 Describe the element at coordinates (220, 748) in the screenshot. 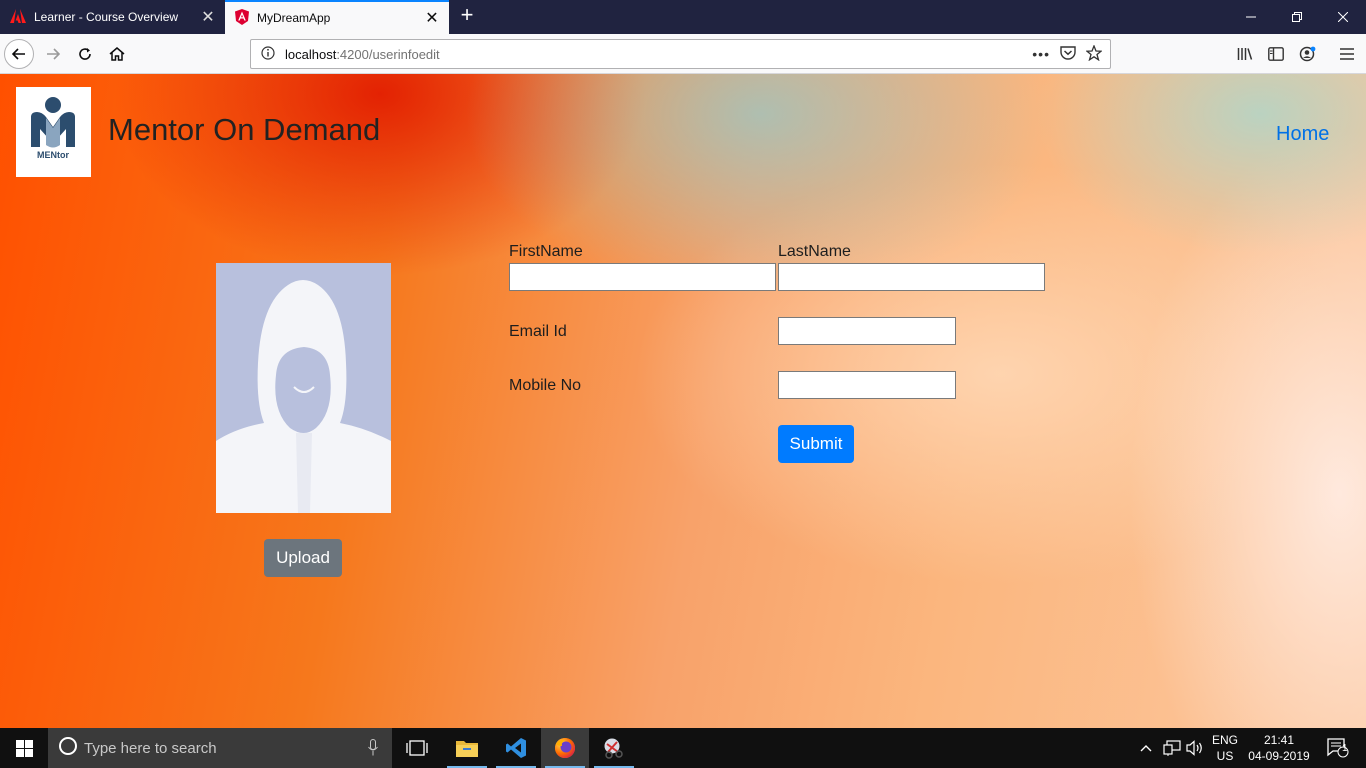

I see `taskbar-search-box: Type here to search` at that location.